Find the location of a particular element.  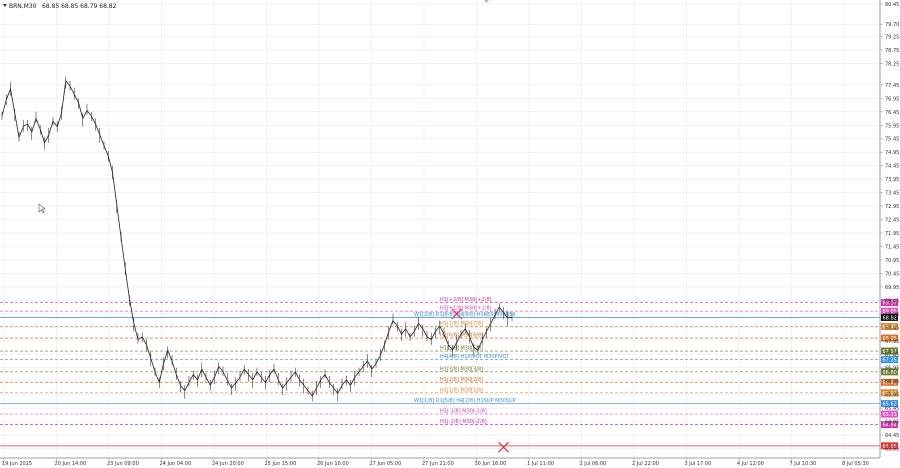

y-tick-label: 68.95 is located at coordinates (892, 315).